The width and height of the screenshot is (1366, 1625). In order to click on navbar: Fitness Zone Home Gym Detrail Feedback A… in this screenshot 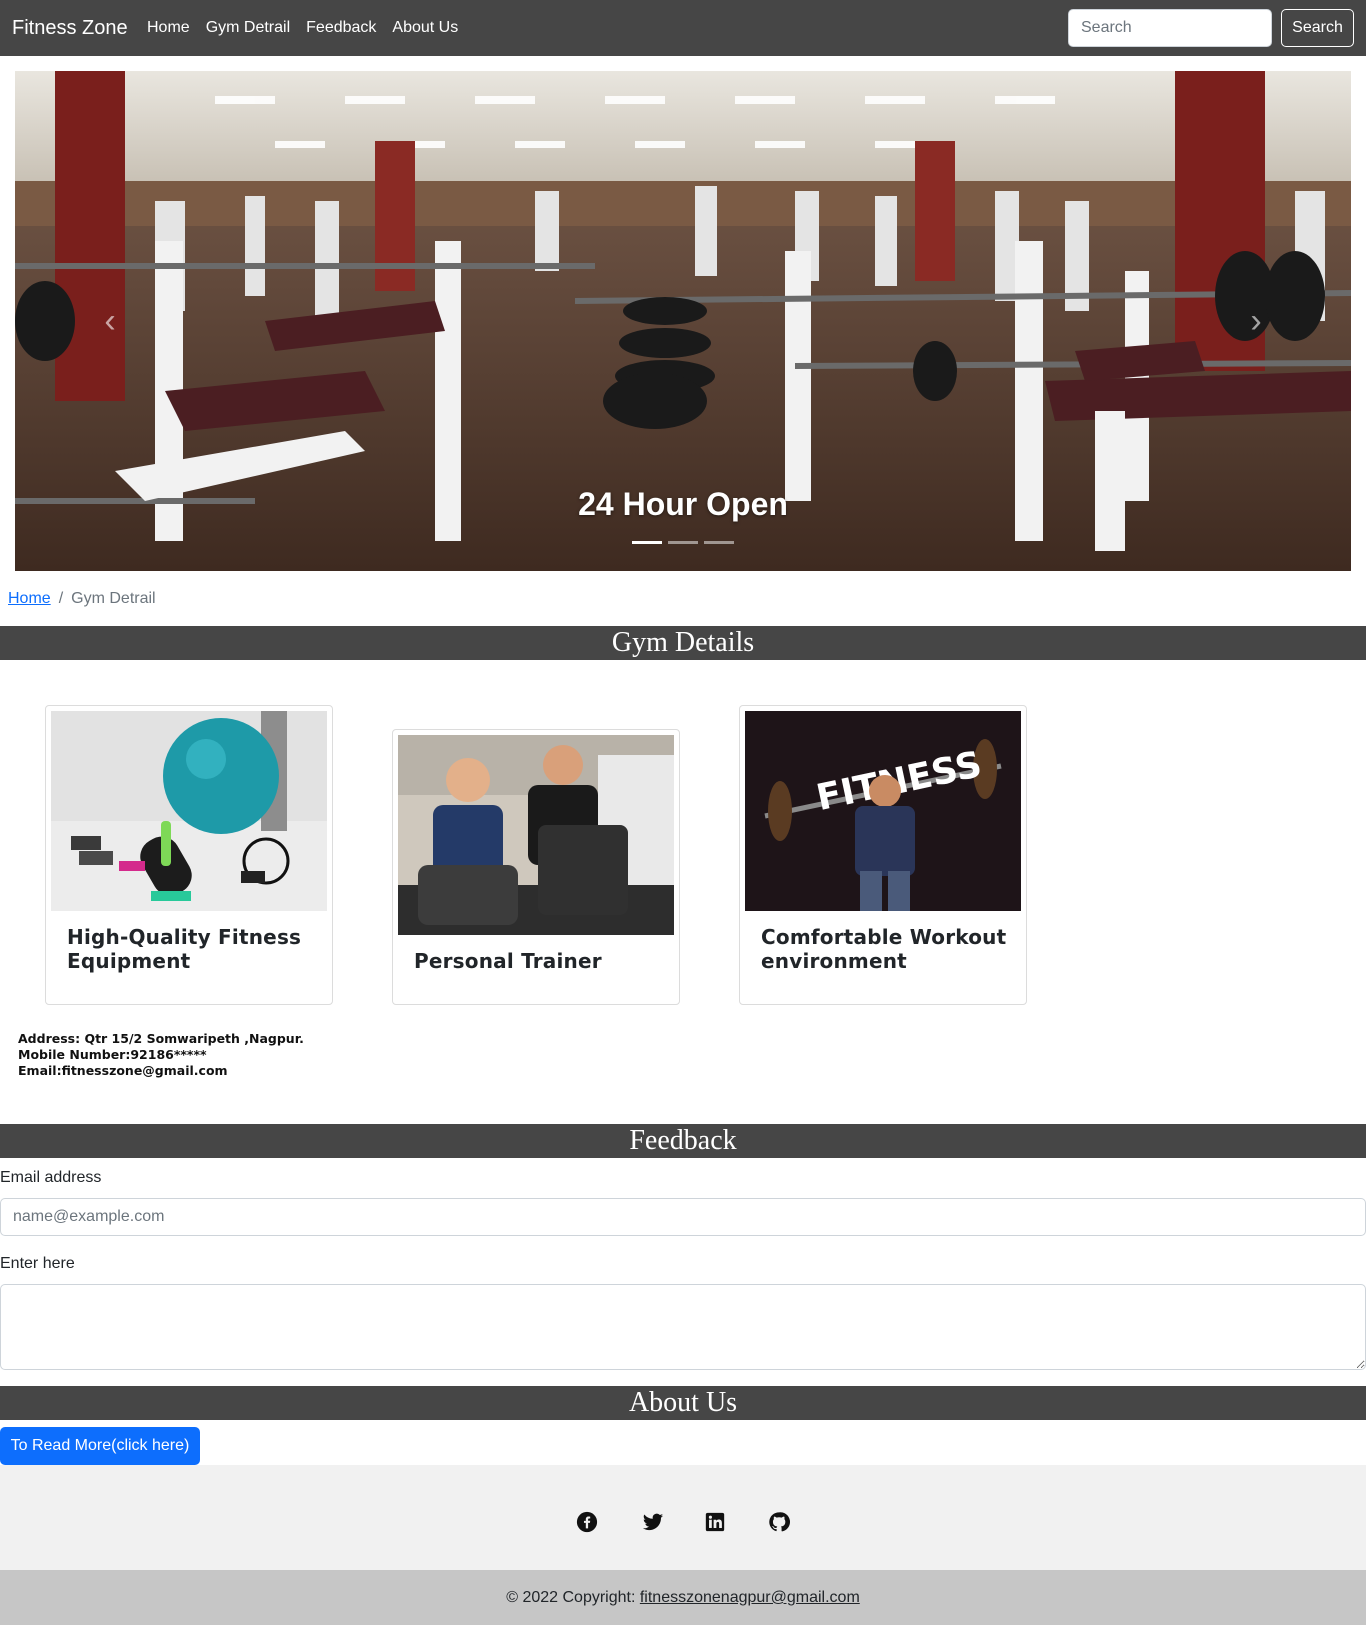, I will do `click(683, 28)`.